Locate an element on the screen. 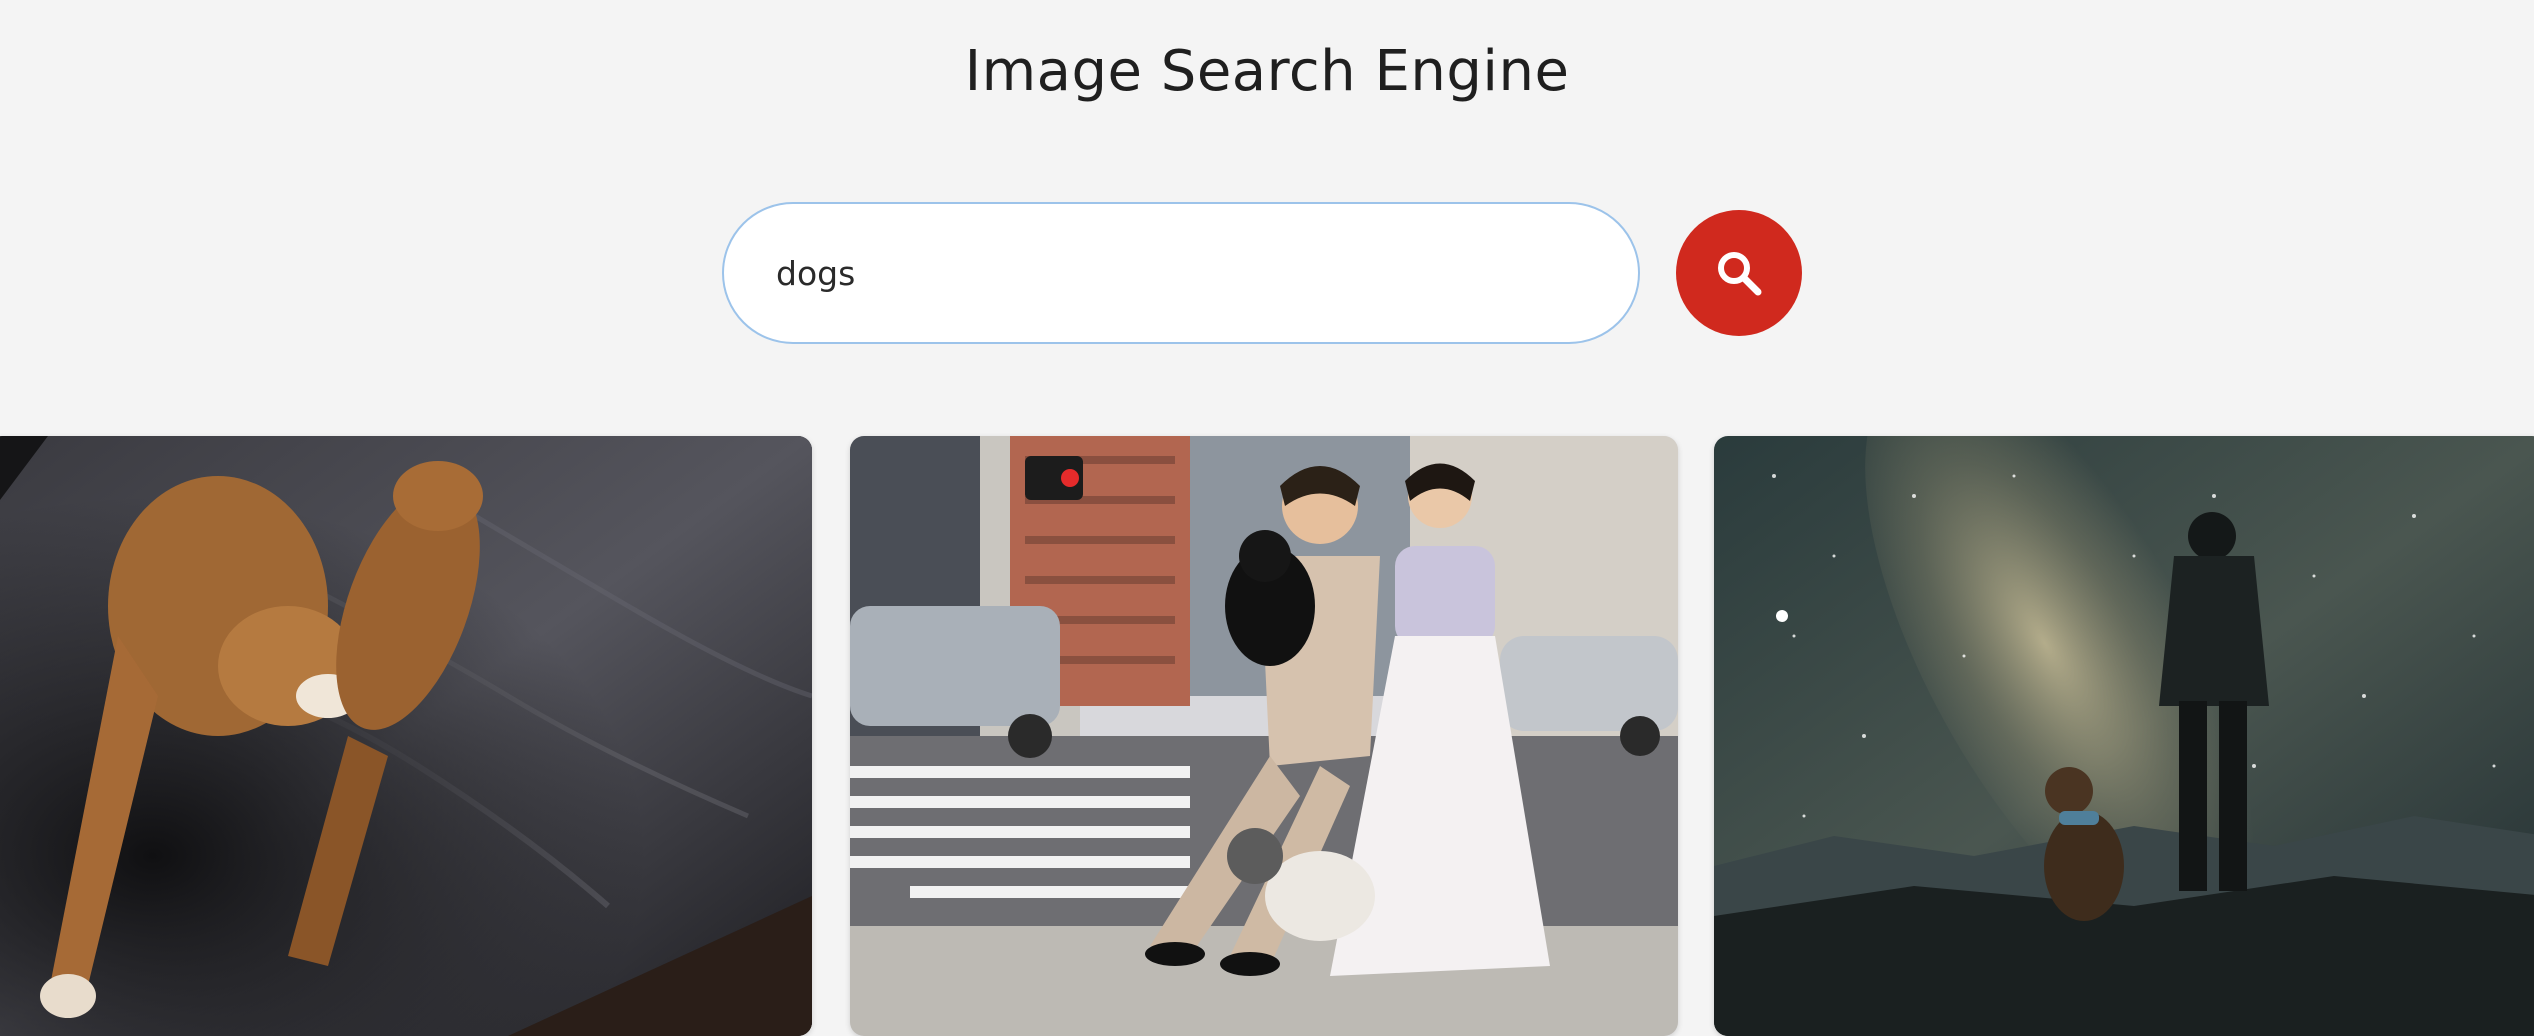 The height and width of the screenshot is (1036, 2534). search-button is located at coordinates (1739, 273).